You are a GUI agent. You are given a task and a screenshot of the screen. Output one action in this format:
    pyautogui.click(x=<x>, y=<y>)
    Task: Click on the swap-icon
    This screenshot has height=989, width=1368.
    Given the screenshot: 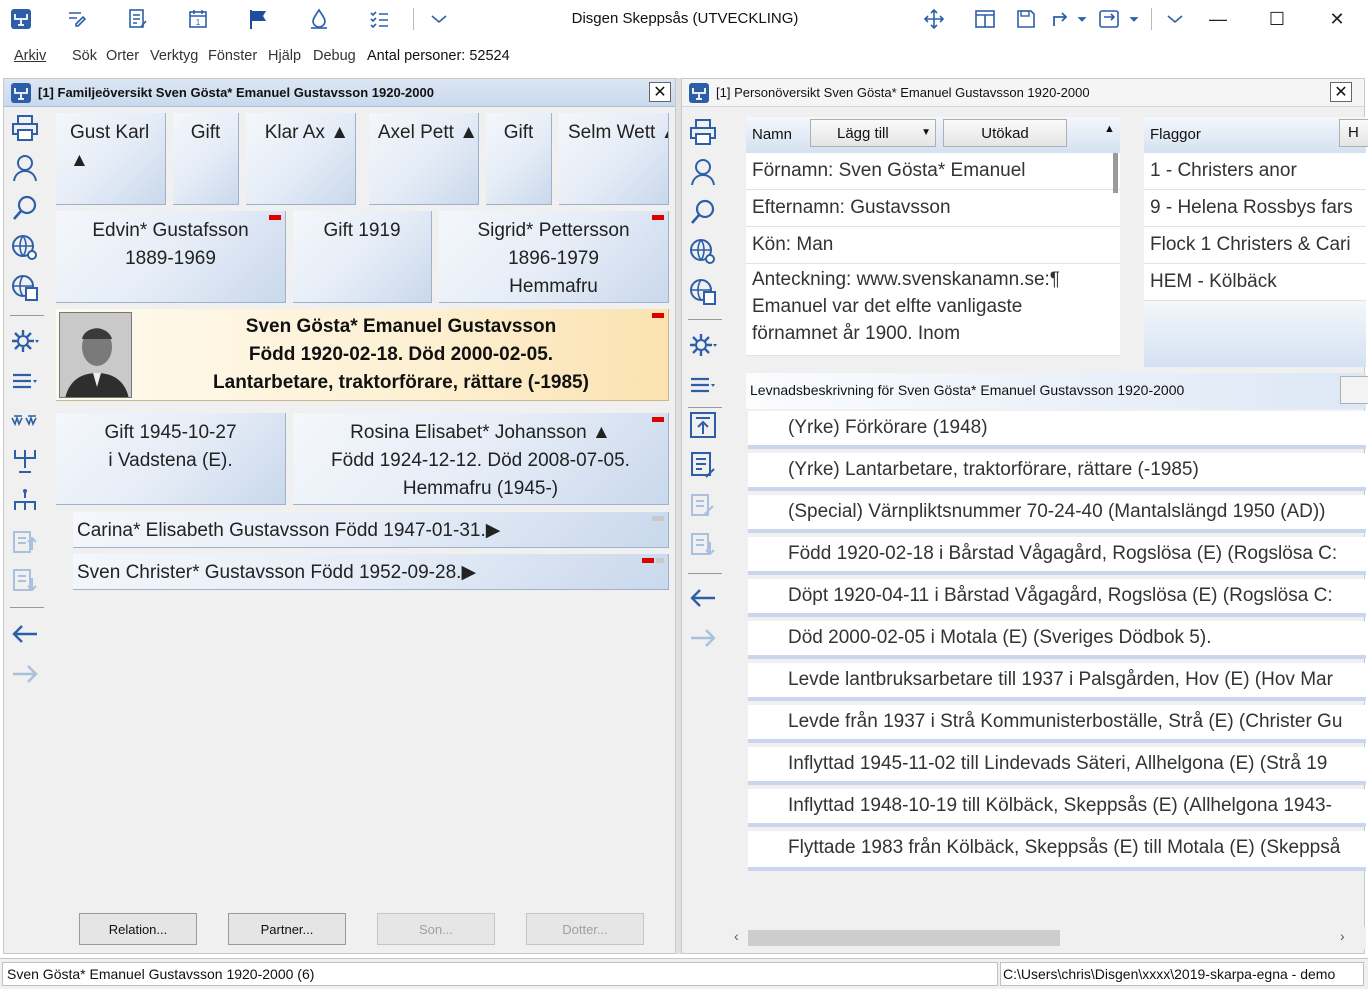 What is the action you would take?
    pyautogui.click(x=1109, y=19)
    